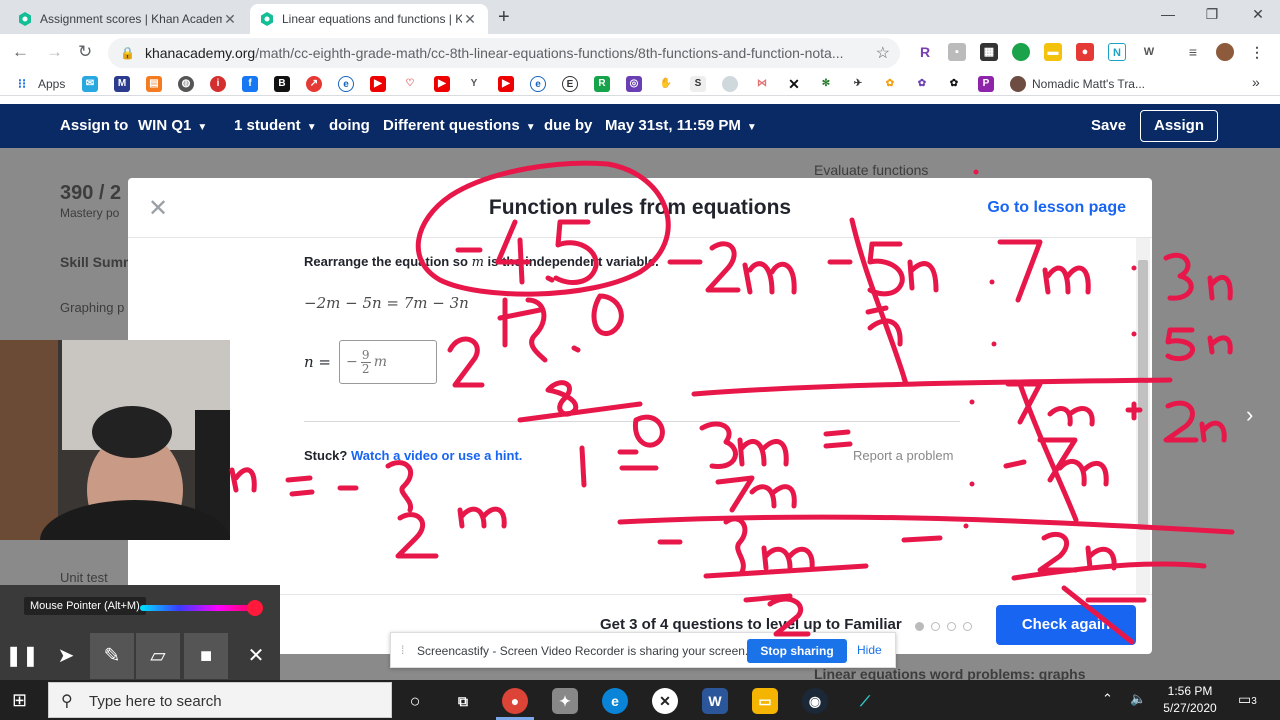 This screenshot has width=1280, height=720. Describe the element at coordinates (681, 125) in the screenshot. I see `due-date-dropdown: May 31st, 11:59 PM ▼` at that location.